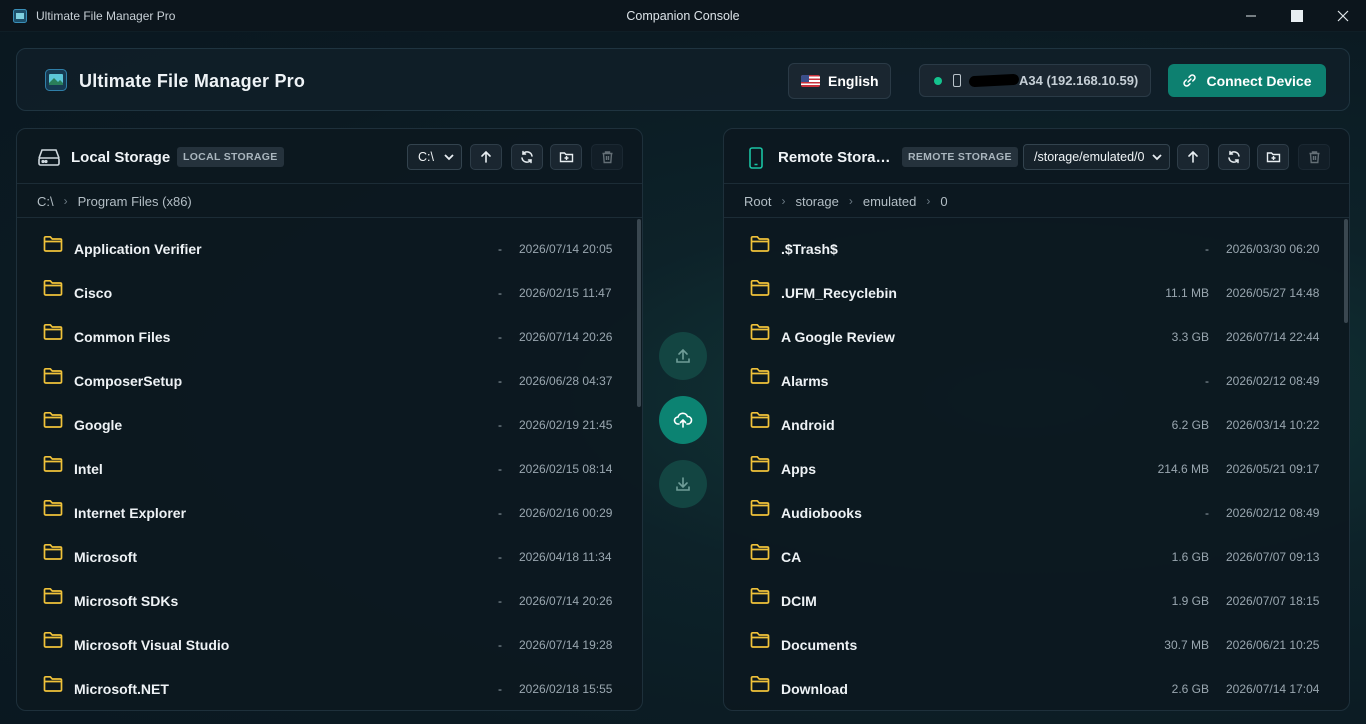  What do you see at coordinates (329, 512) in the screenshot?
I see `file-row: Internet Explorer - 2026/02/16 00:29` at bounding box center [329, 512].